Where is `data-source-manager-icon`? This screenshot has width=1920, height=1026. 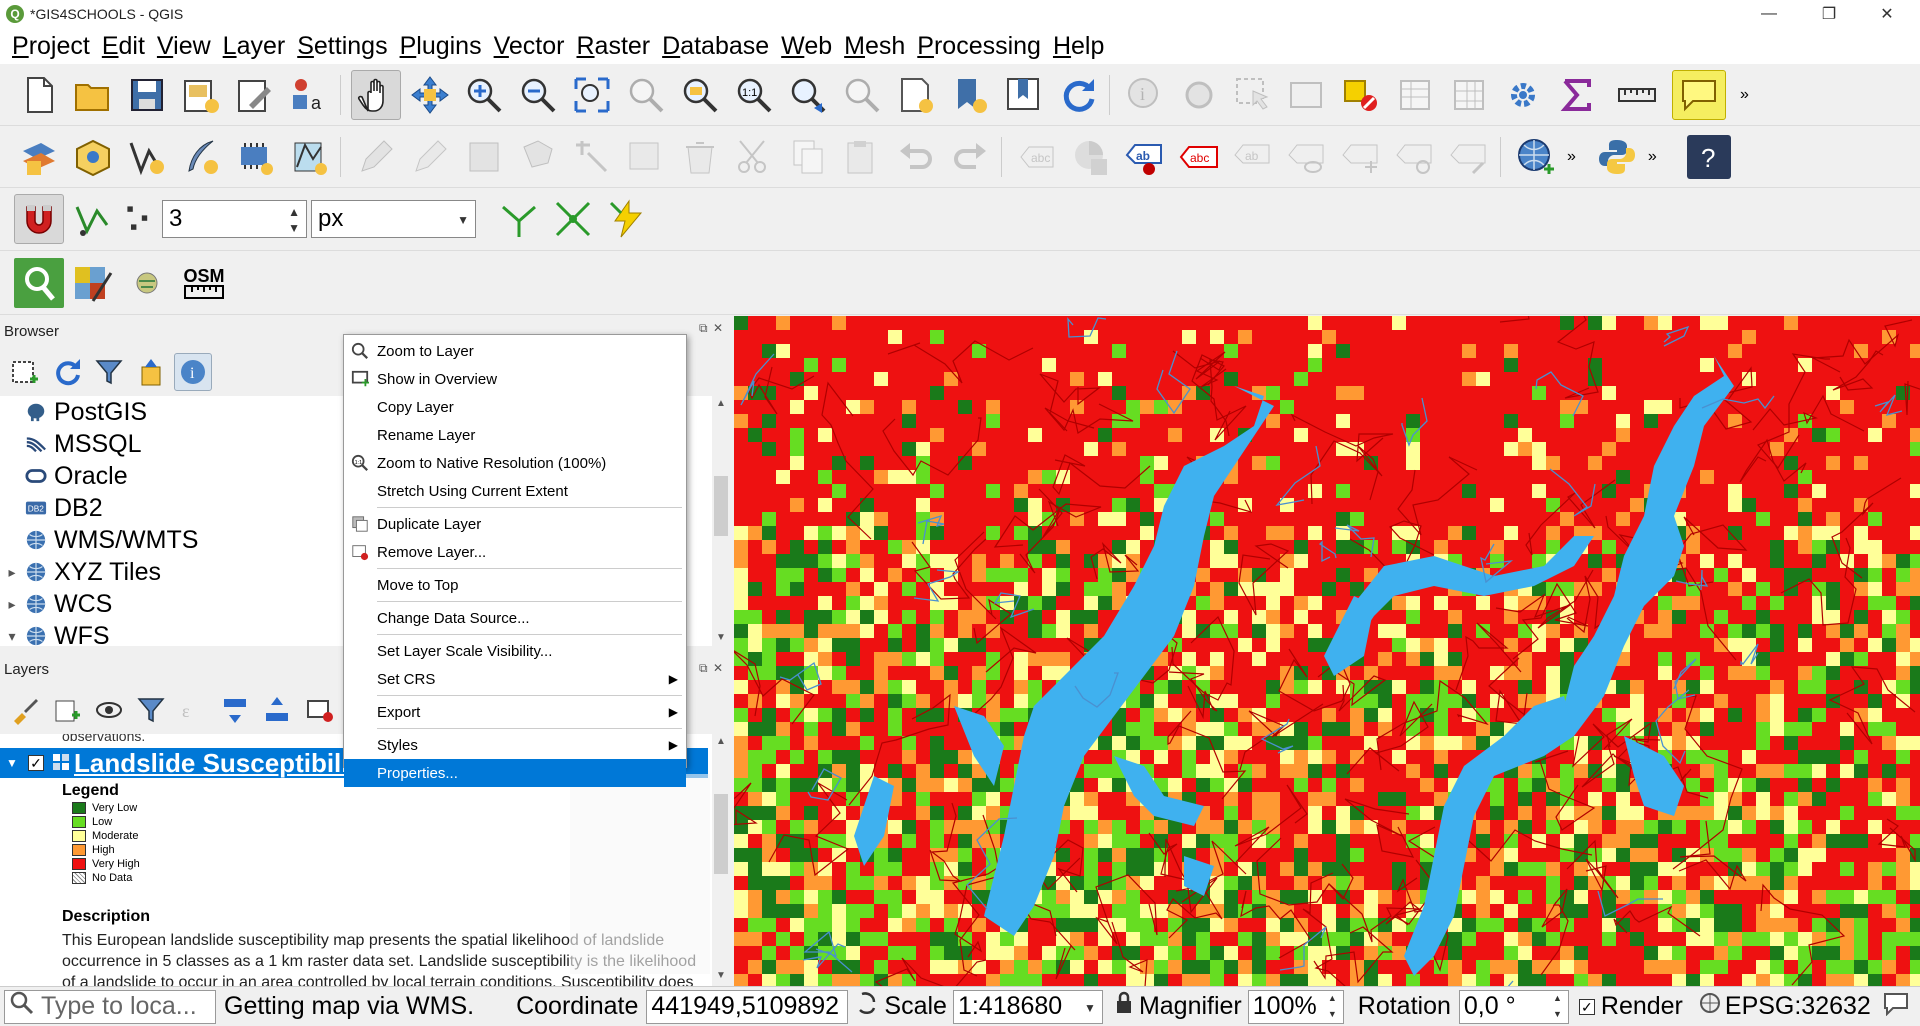 data-source-manager-icon is located at coordinates (39, 157).